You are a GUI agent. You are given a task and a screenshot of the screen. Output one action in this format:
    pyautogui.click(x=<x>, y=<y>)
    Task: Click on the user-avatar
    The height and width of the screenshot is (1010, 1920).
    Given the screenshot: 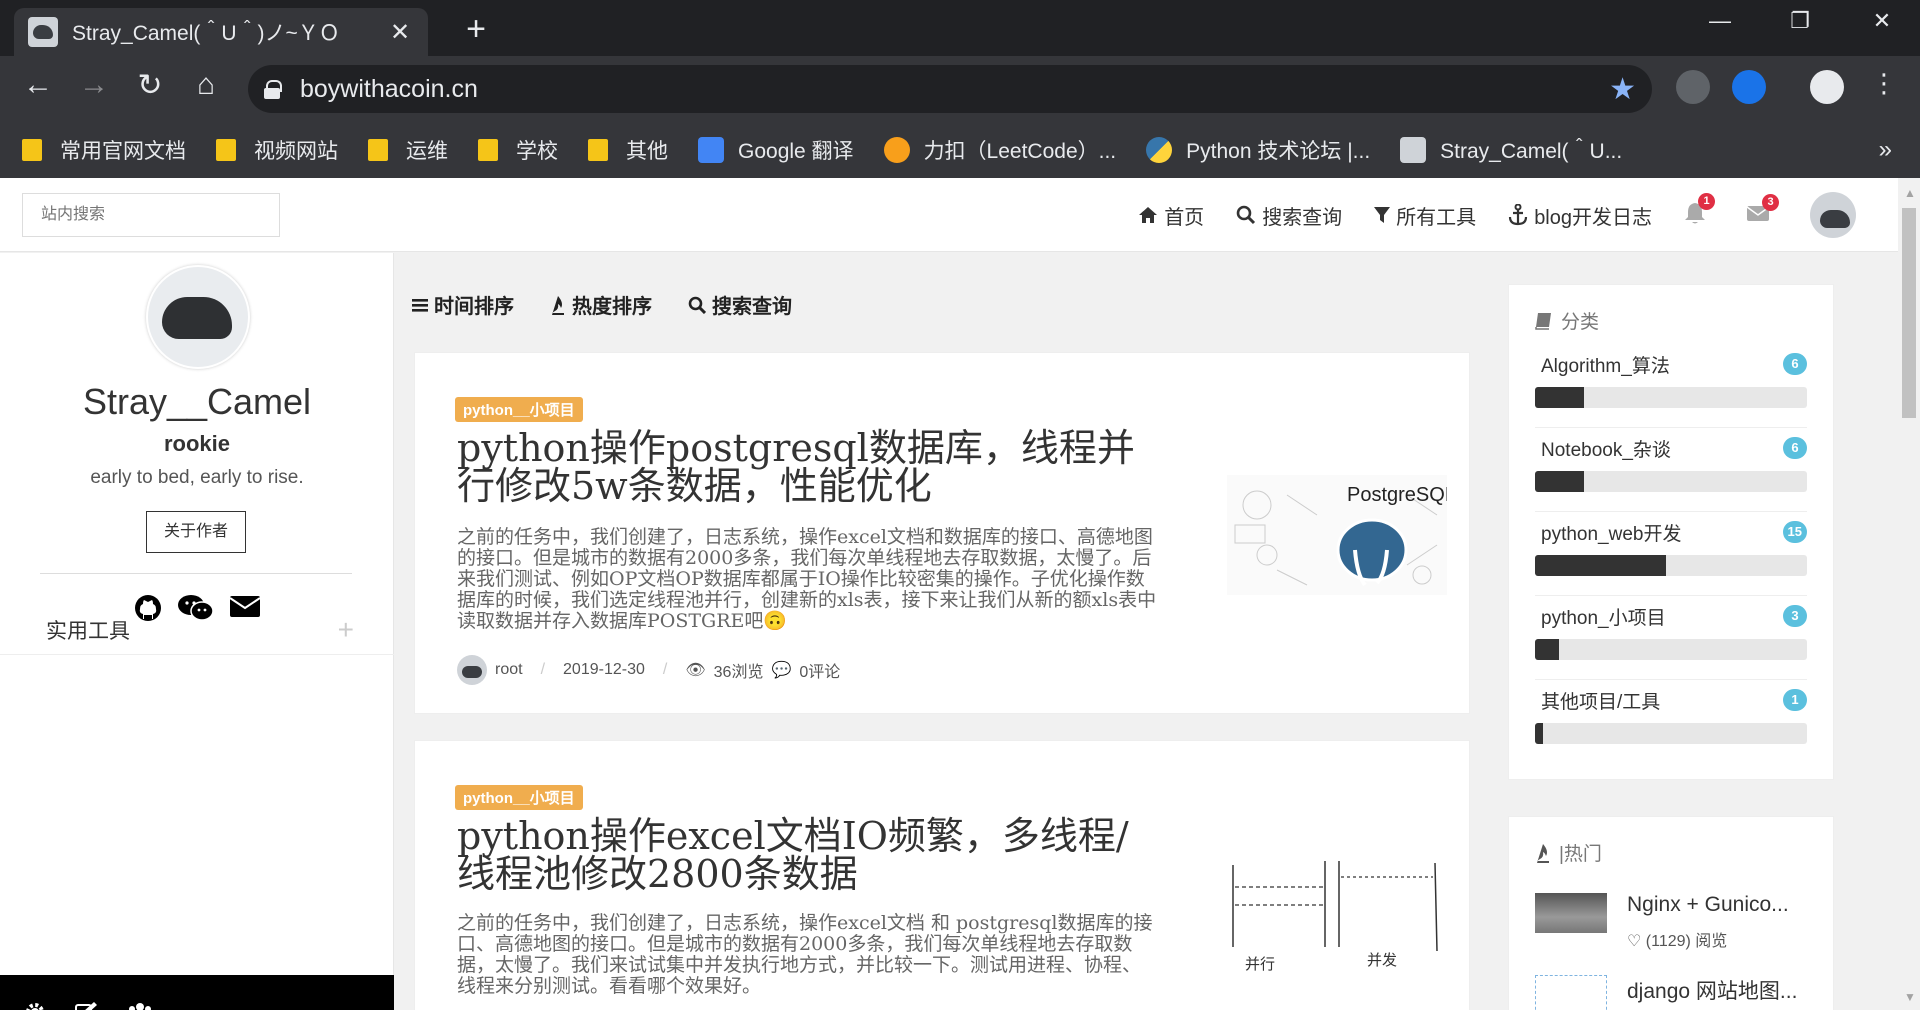 What is the action you would take?
    pyautogui.click(x=1833, y=215)
    